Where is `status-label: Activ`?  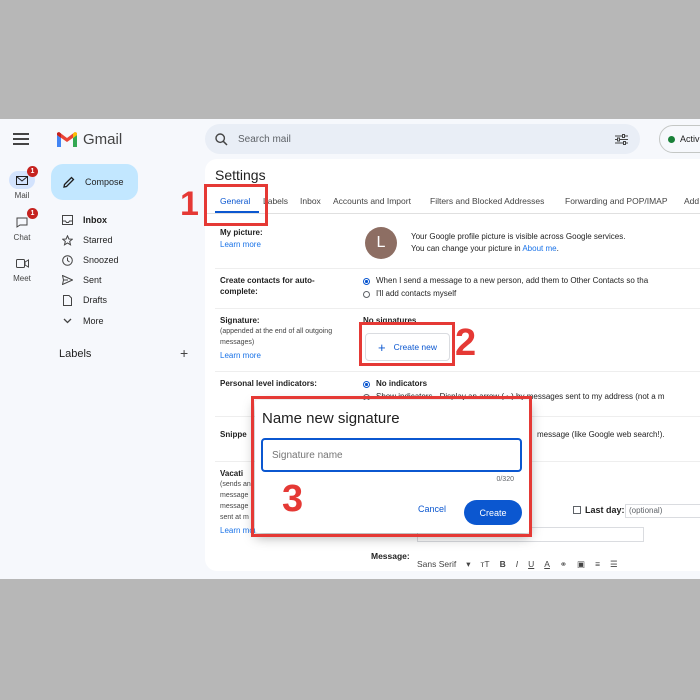
status-label: Activ is located at coordinates (690, 139).